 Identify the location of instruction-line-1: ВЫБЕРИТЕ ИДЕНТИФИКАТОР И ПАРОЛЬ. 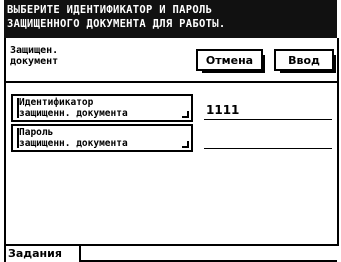
(110, 10).